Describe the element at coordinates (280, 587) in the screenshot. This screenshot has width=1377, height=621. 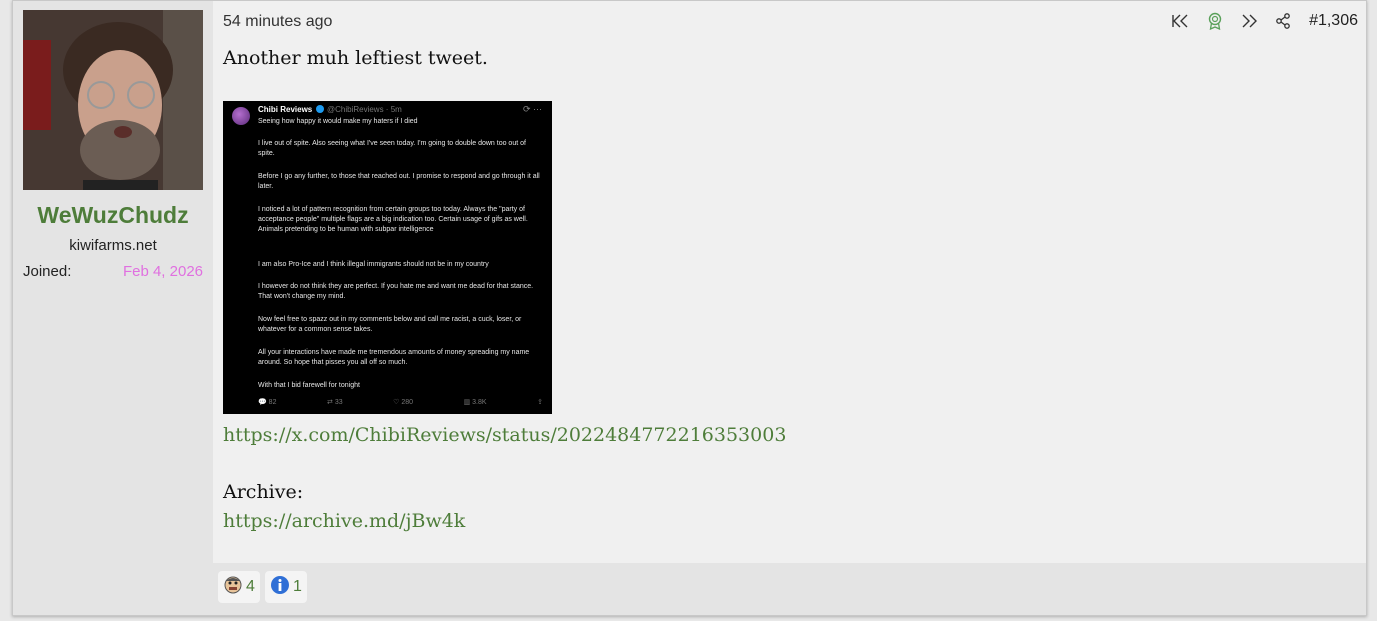
I see `info-icon` at that location.